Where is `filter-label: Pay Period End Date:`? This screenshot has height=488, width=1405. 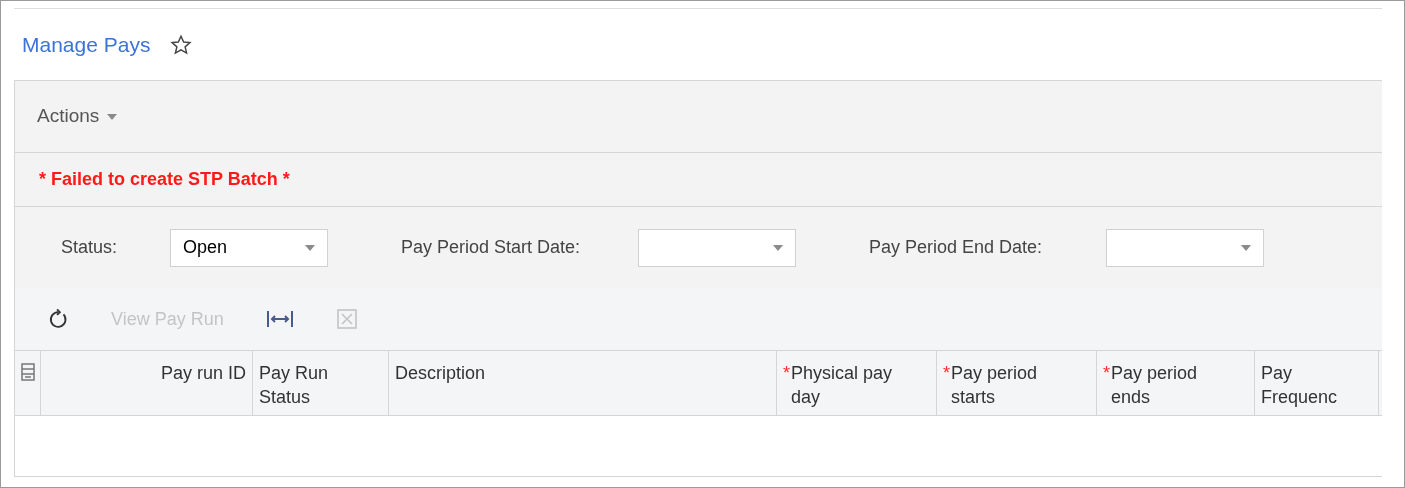 filter-label: Pay Period End Date: is located at coordinates (956, 247).